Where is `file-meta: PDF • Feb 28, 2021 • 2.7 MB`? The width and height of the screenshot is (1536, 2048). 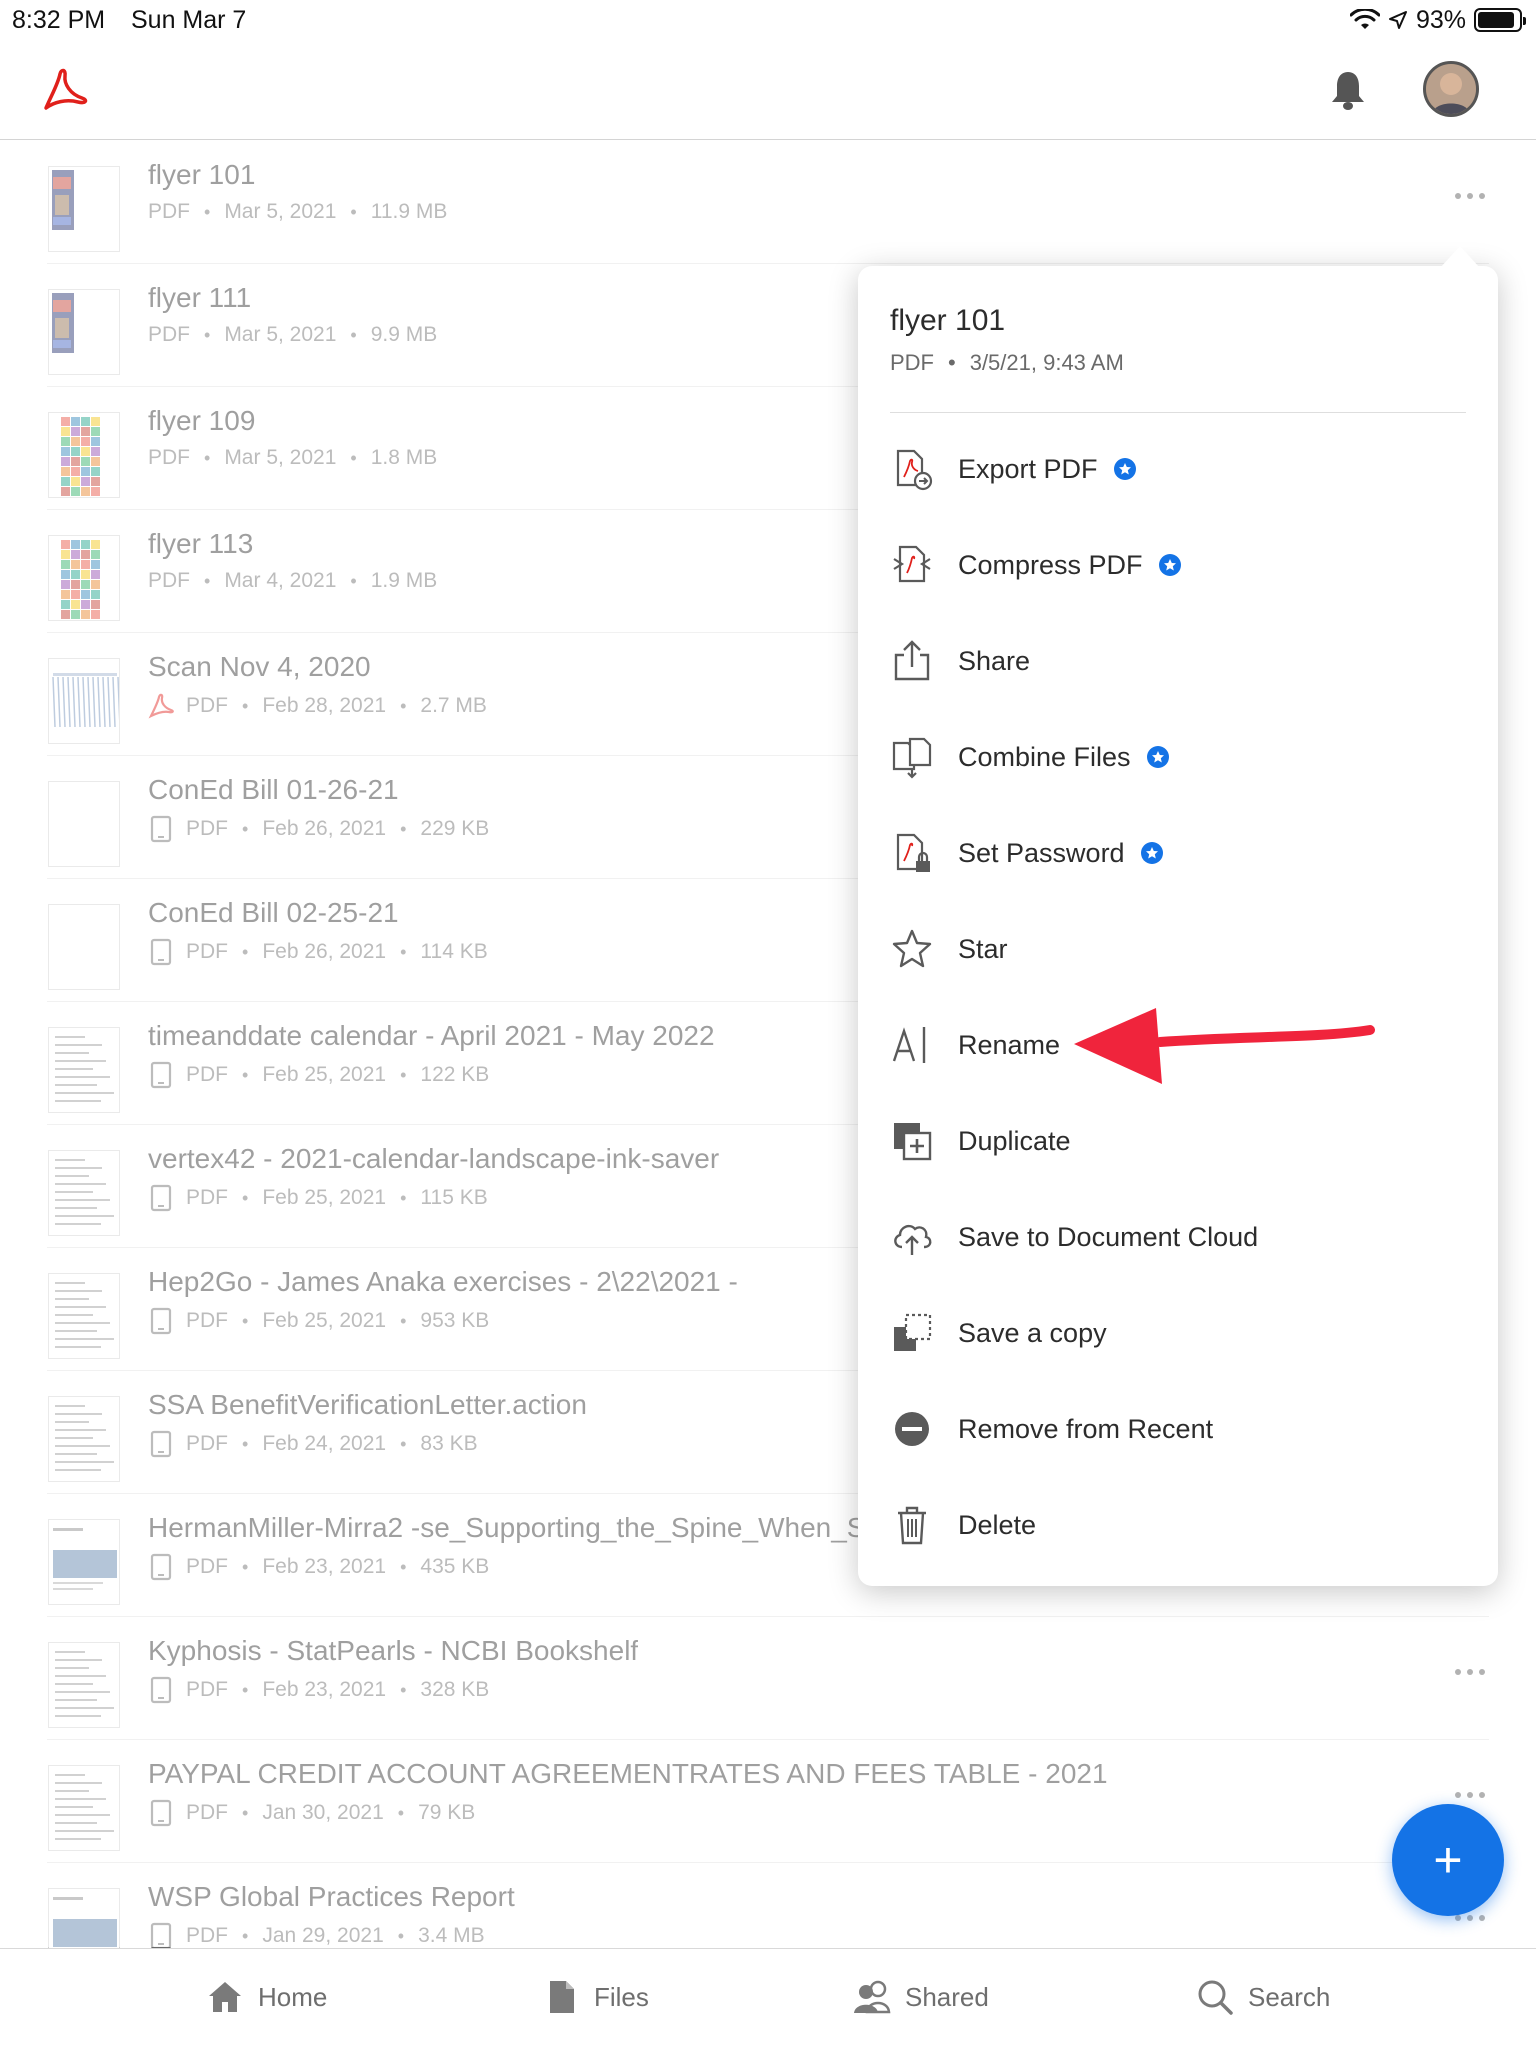 file-meta: PDF • Feb 28, 2021 • 2.7 MB is located at coordinates (317, 706).